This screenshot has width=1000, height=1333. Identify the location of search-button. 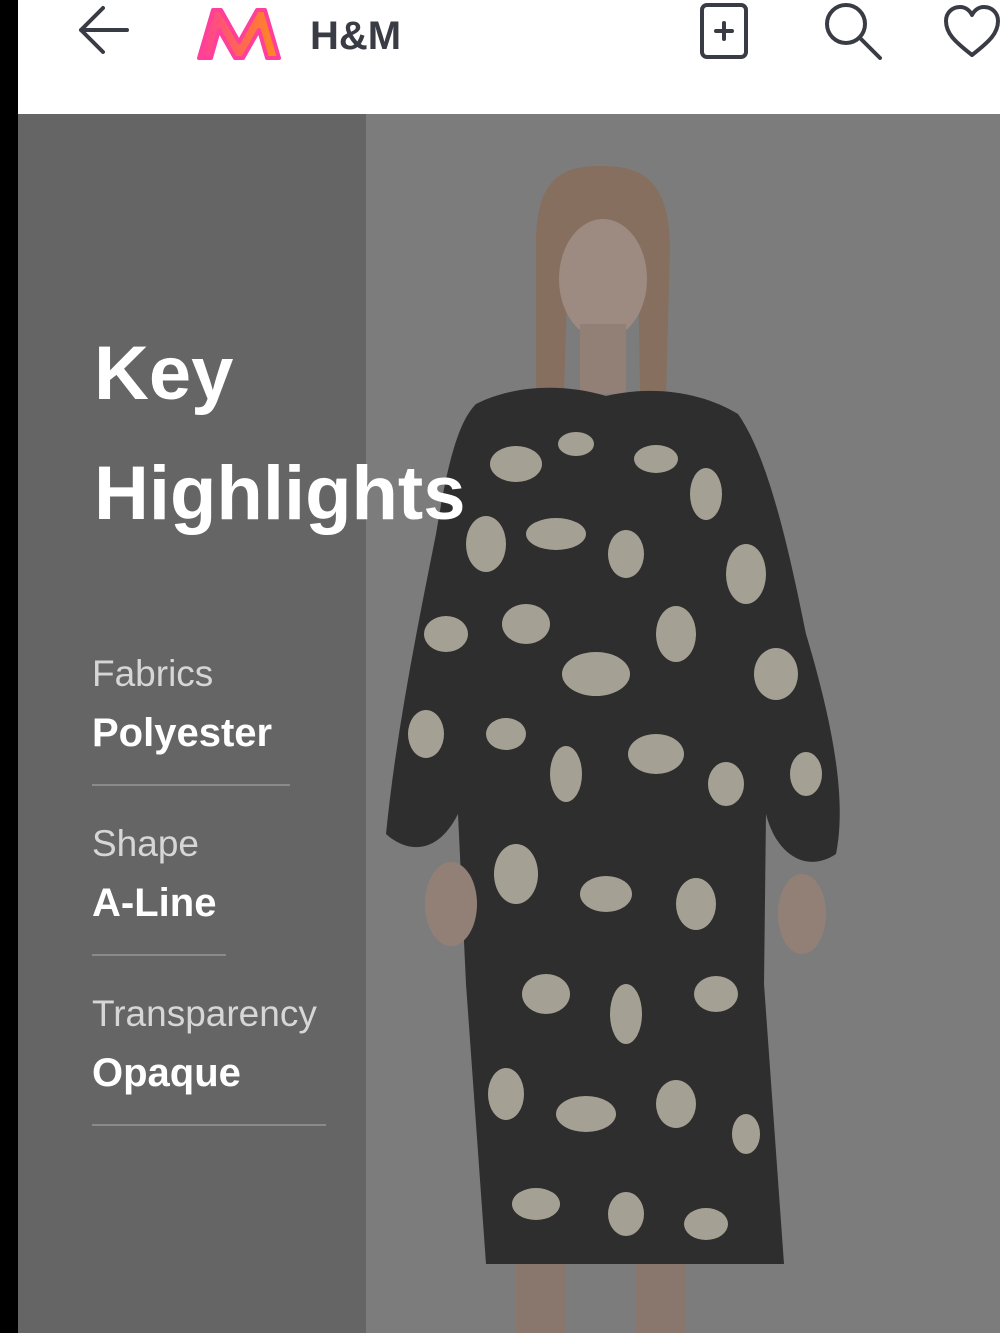
(853, 31).